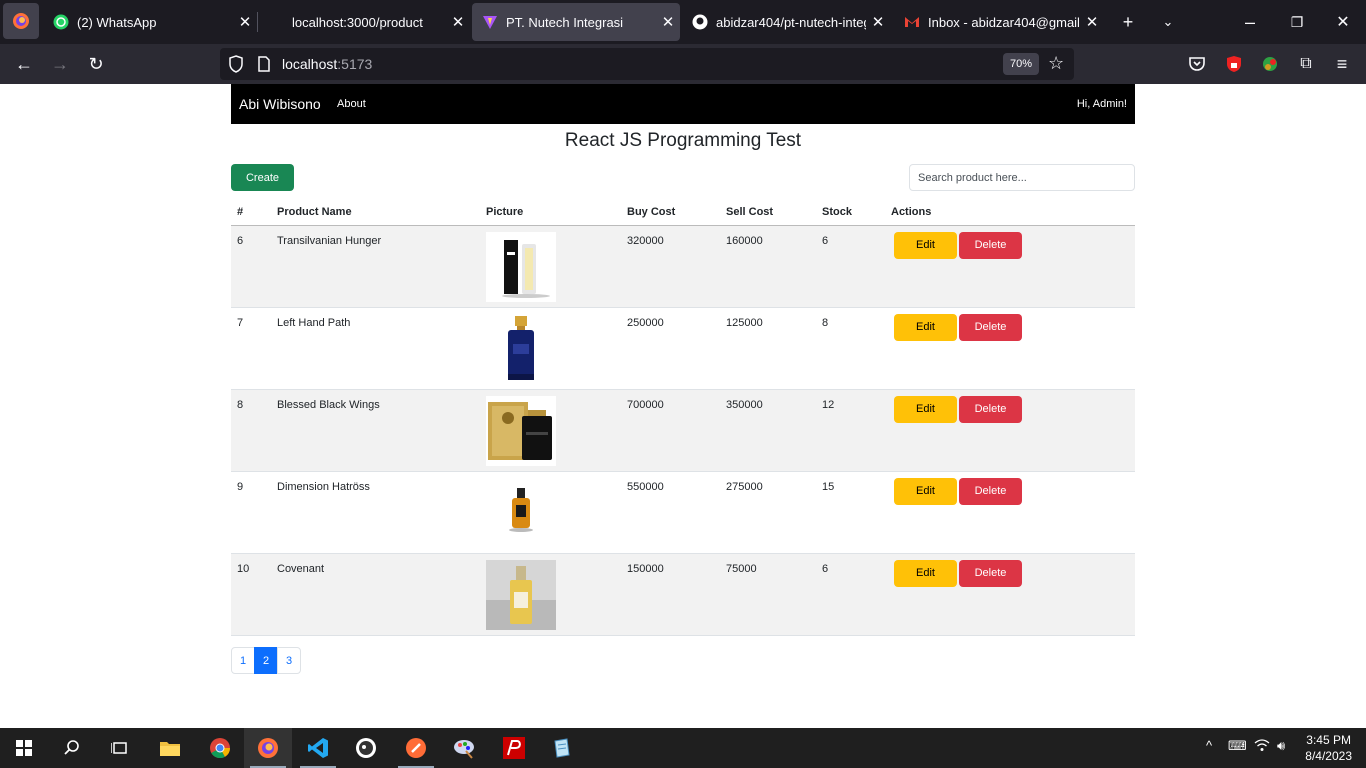  What do you see at coordinates (243, 660) in the screenshot?
I see `page-link-1: 1` at bounding box center [243, 660].